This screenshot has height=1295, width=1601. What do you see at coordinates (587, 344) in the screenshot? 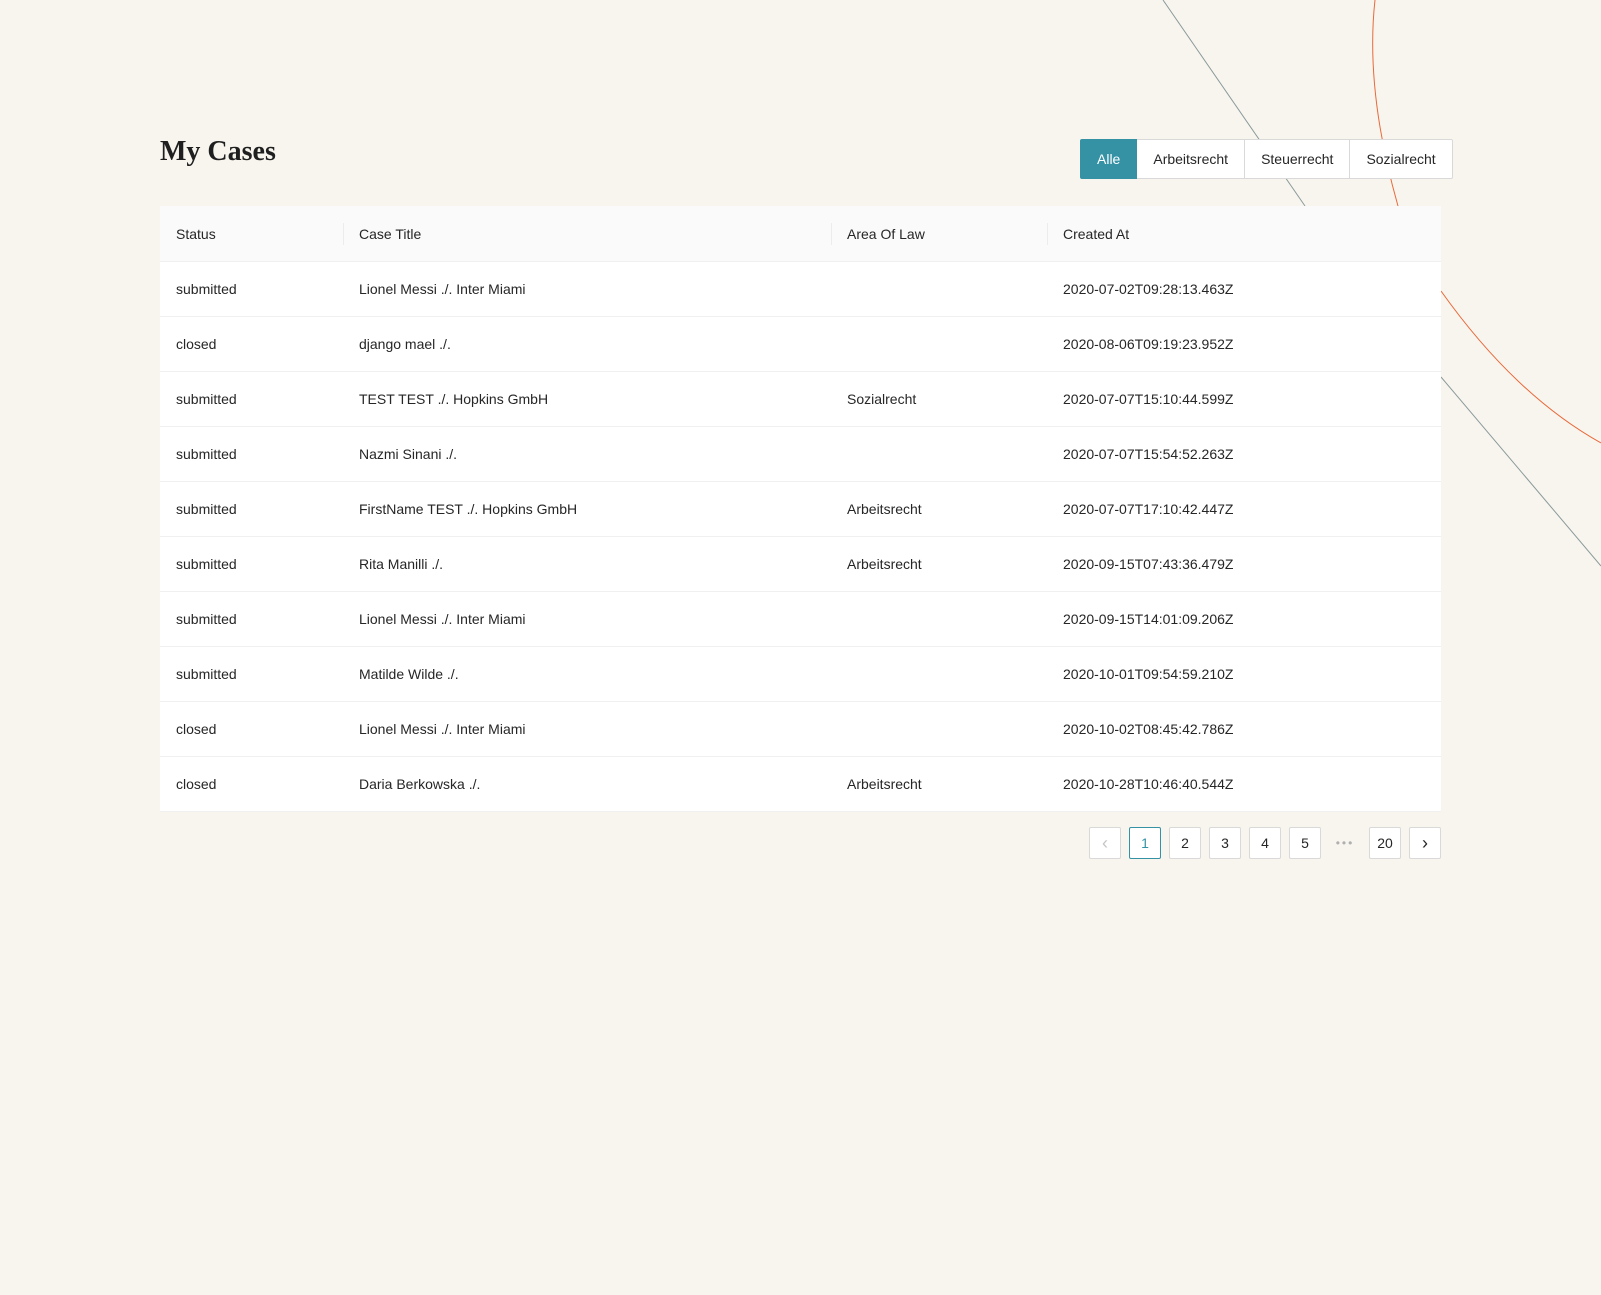
I see `cell-case-title: django mael ./.` at bounding box center [587, 344].